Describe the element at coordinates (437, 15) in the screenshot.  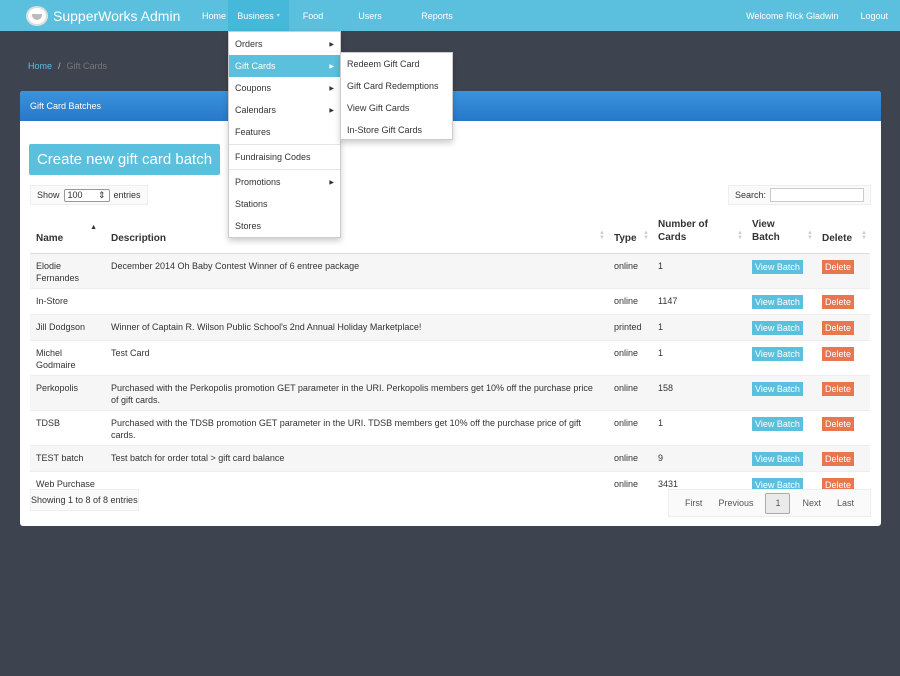
I see `nav-reports: Reports` at that location.